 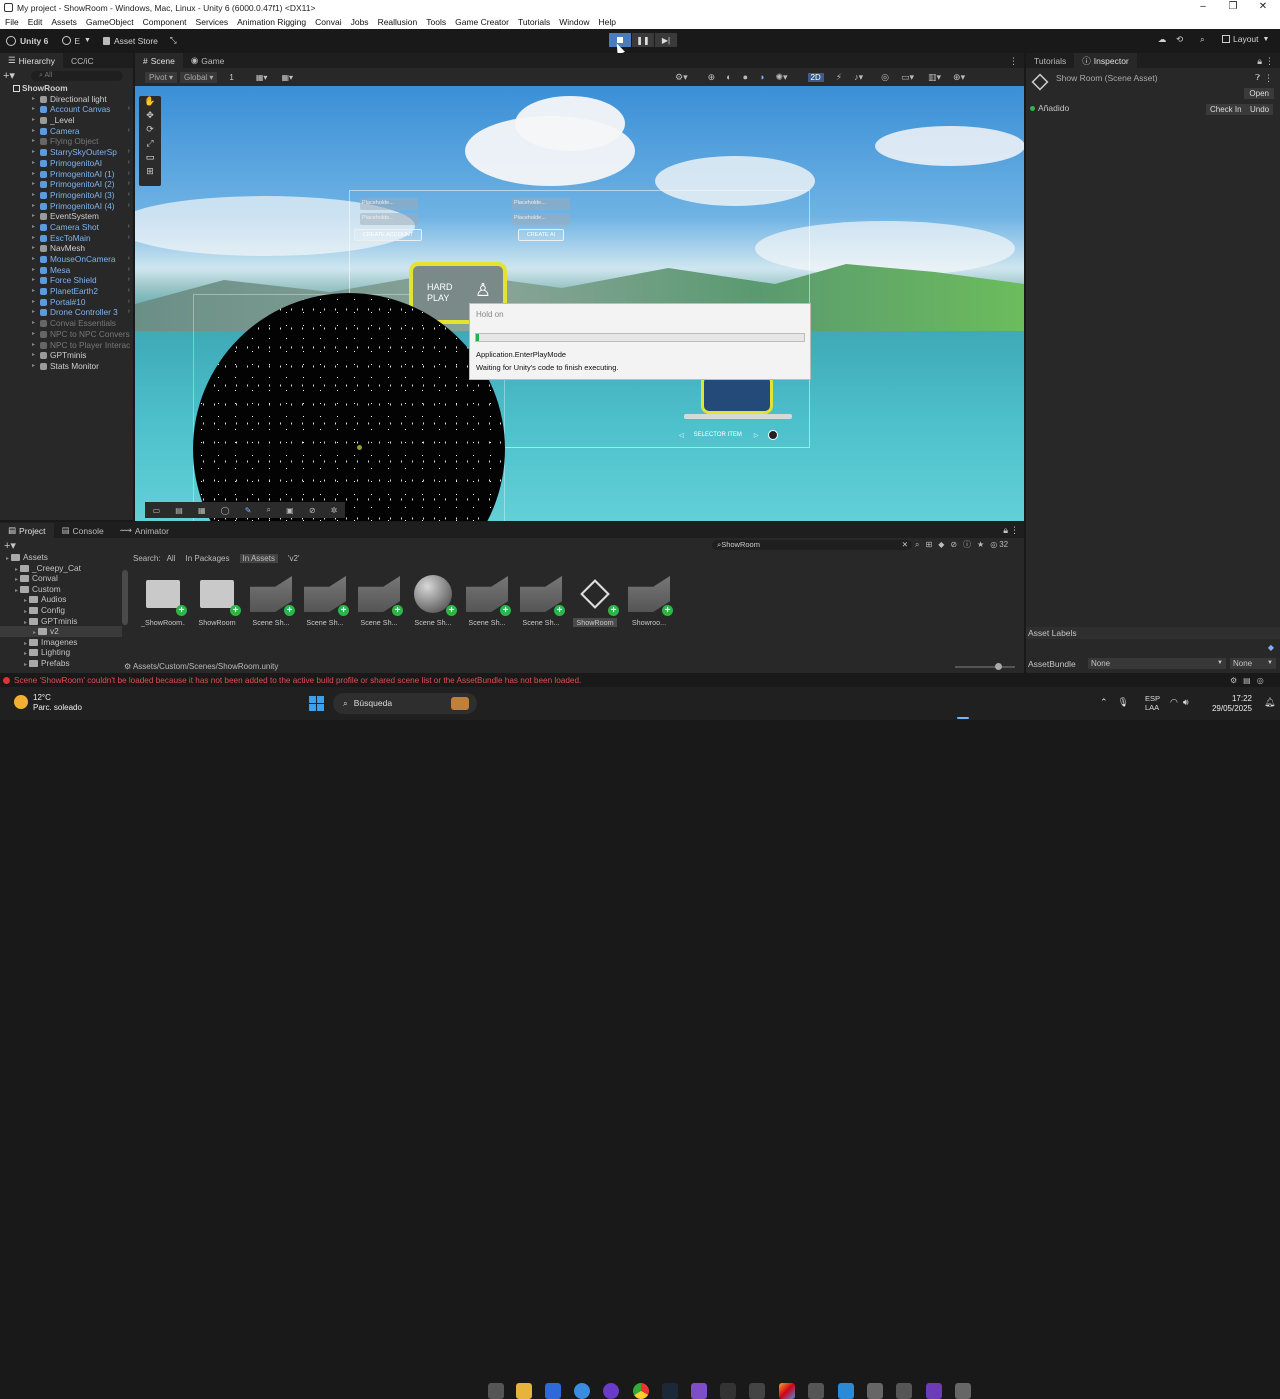 I want to click on unity-editor-icon, so click(x=963, y=1391).